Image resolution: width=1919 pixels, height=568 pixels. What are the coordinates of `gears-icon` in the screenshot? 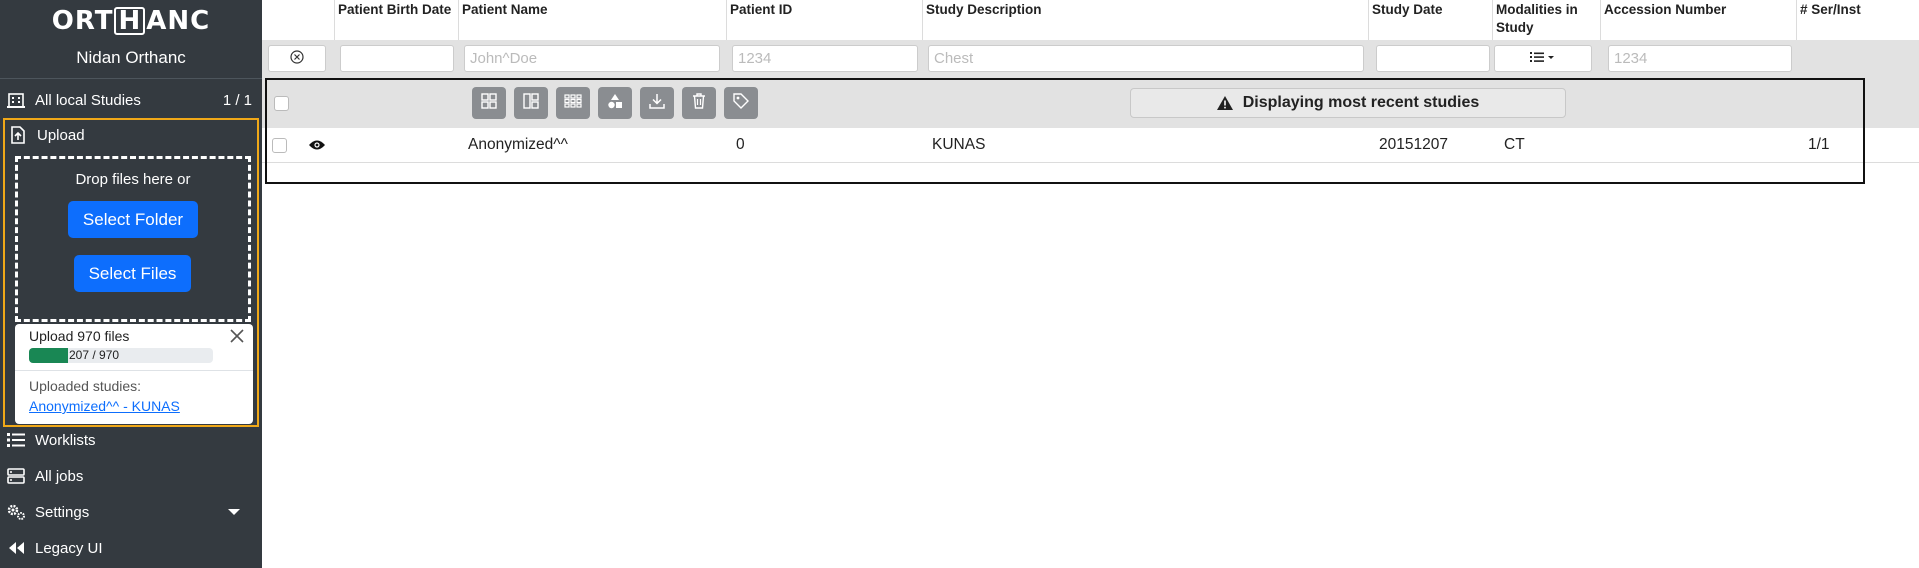 It's located at (16, 512).